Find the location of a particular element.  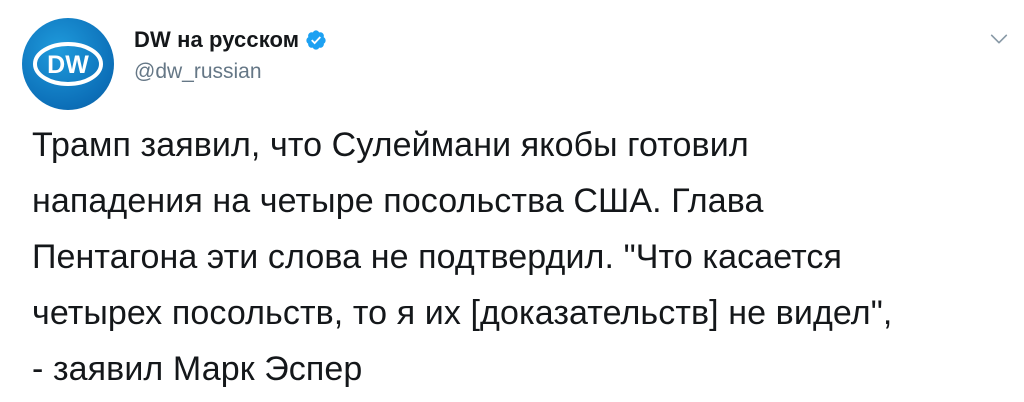

user-handle: @dw_russian is located at coordinates (549, 72).